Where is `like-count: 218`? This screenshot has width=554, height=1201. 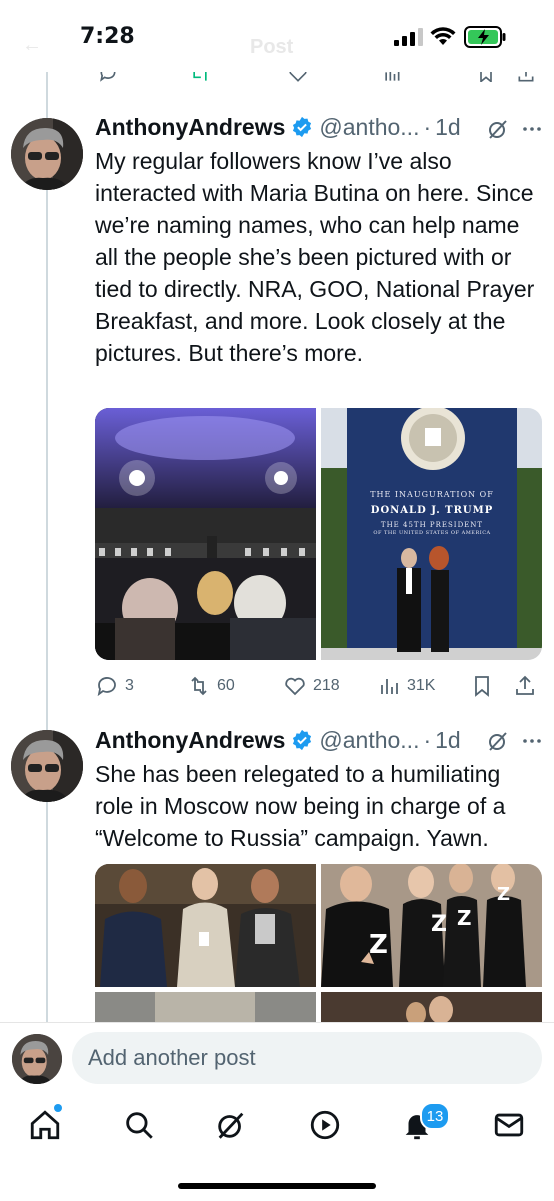 like-count: 218 is located at coordinates (326, 685).